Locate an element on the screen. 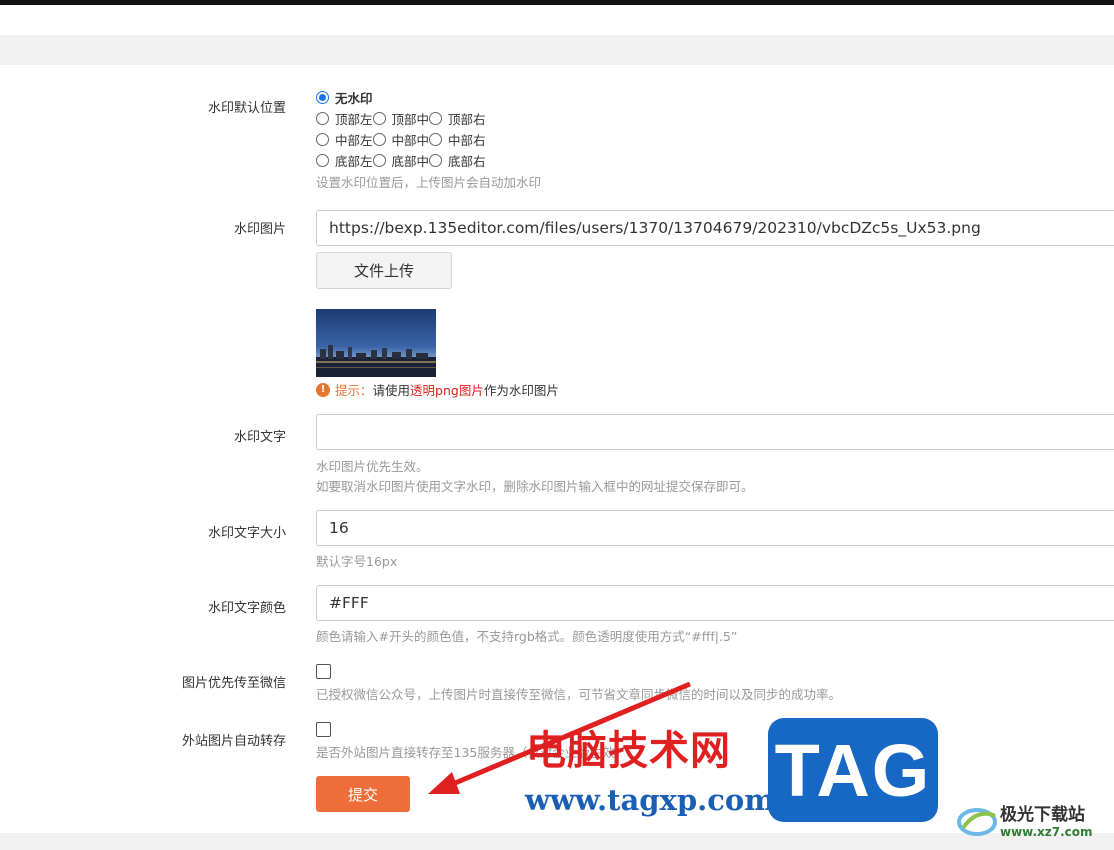 This screenshot has height=850, width=1114. watermark-tag-logo: TAG is located at coordinates (853, 770).